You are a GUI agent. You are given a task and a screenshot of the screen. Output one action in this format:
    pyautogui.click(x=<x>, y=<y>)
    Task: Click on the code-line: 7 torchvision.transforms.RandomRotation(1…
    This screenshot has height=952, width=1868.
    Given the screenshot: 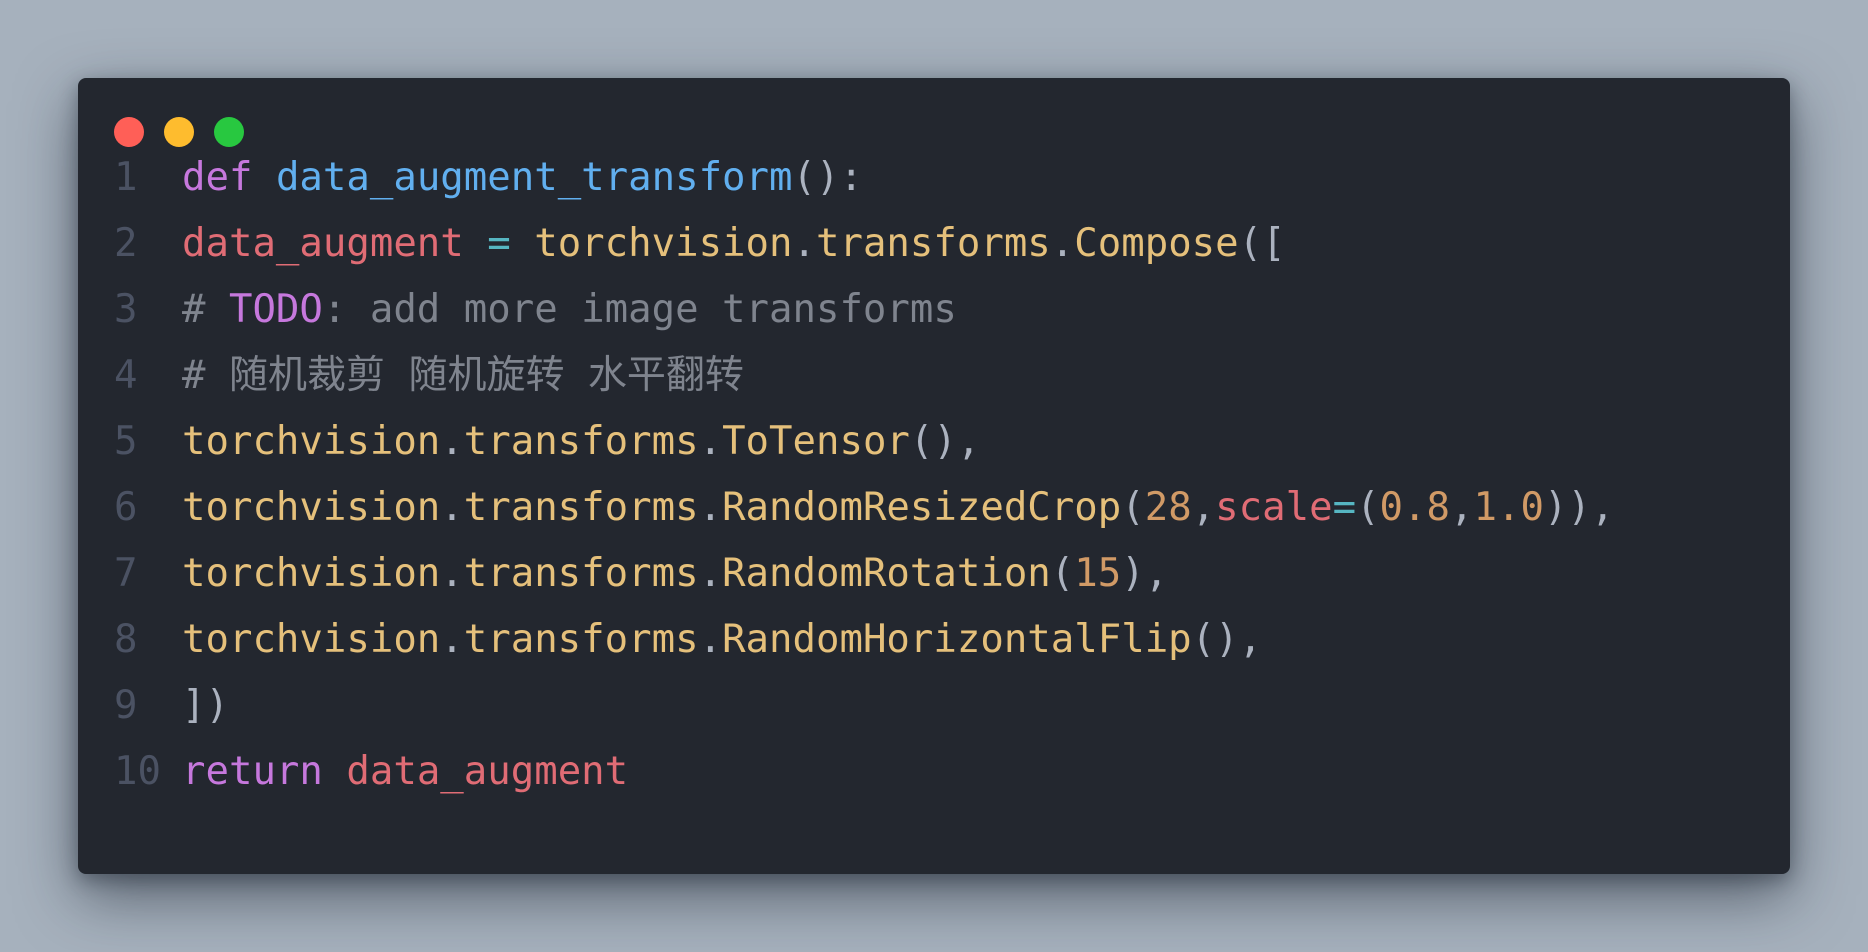 What is the action you would take?
    pyautogui.click(x=623, y=574)
    